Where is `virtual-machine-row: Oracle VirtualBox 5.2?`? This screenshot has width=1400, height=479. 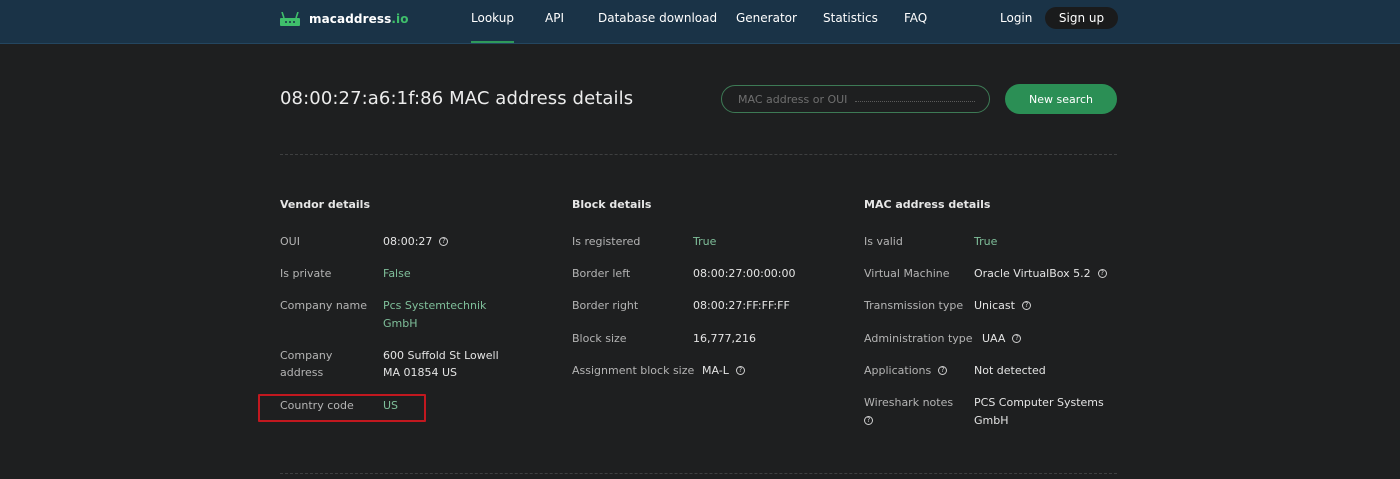 virtual-machine-row: Oracle VirtualBox 5.2? is located at coordinates (1040, 274).